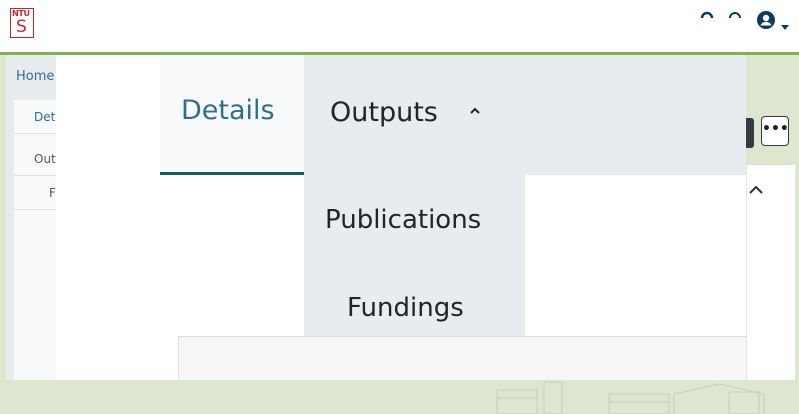  Describe the element at coordinates (630, 397) in the screenshot. I see `campus-illustration` at that location.